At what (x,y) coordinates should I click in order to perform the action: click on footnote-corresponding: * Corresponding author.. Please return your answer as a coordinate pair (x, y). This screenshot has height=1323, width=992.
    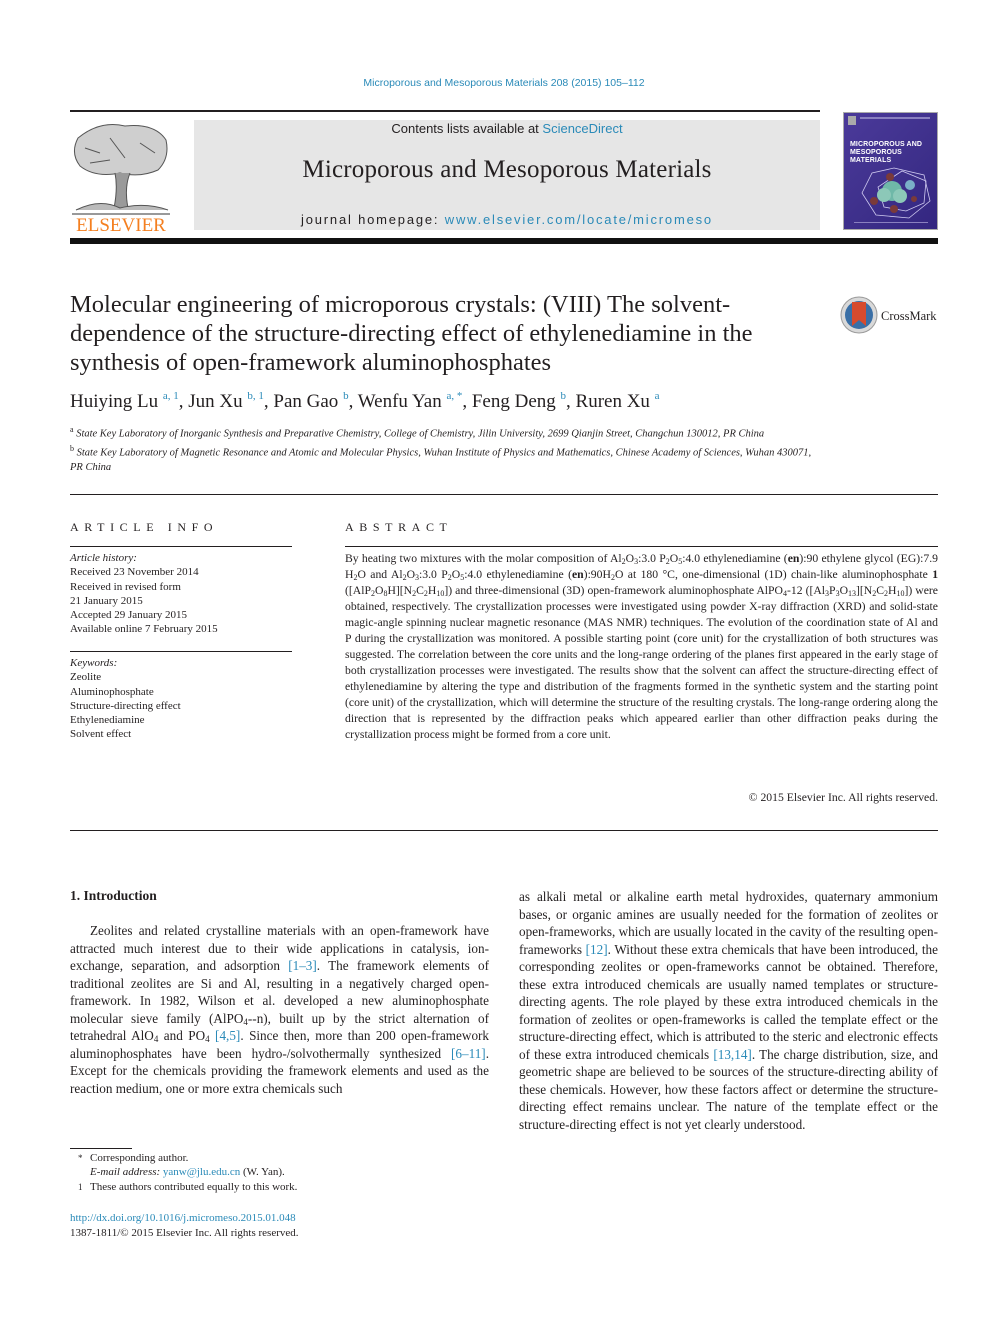
    Looking at the image, I should click on (280, 1158).